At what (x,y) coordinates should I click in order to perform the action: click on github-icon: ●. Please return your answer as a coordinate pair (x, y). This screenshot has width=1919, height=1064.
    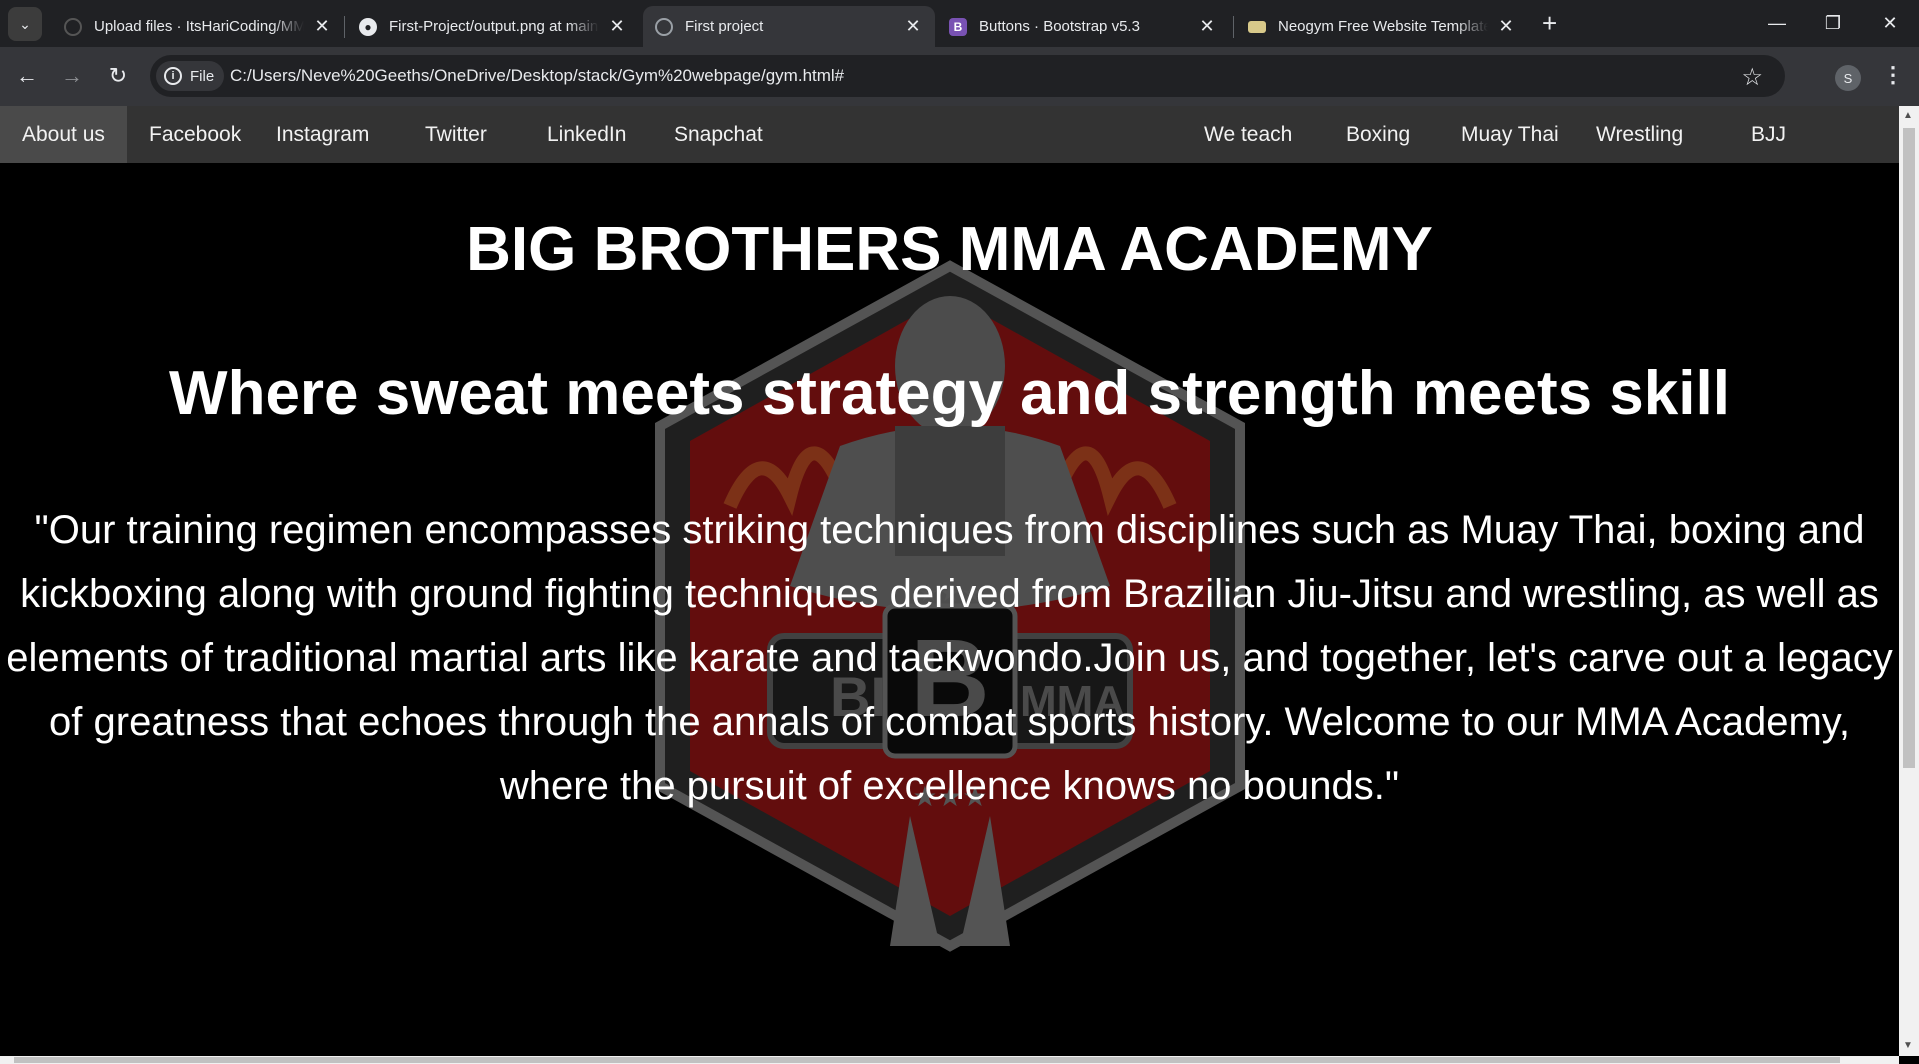
    Looking at the image, I should click on (368, 26).